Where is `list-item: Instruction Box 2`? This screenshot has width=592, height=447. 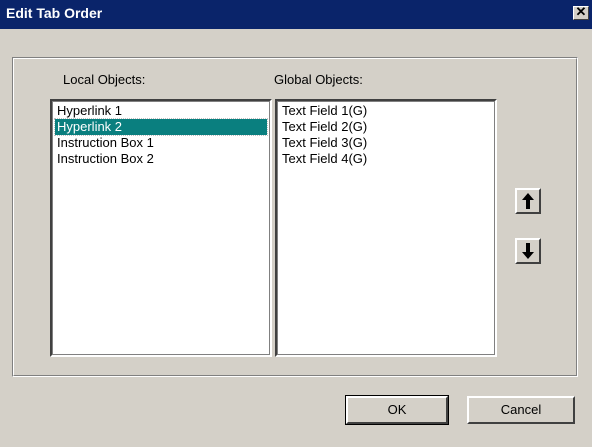
list-item: Instruction Box 2 is located at coordinates (161, 159).